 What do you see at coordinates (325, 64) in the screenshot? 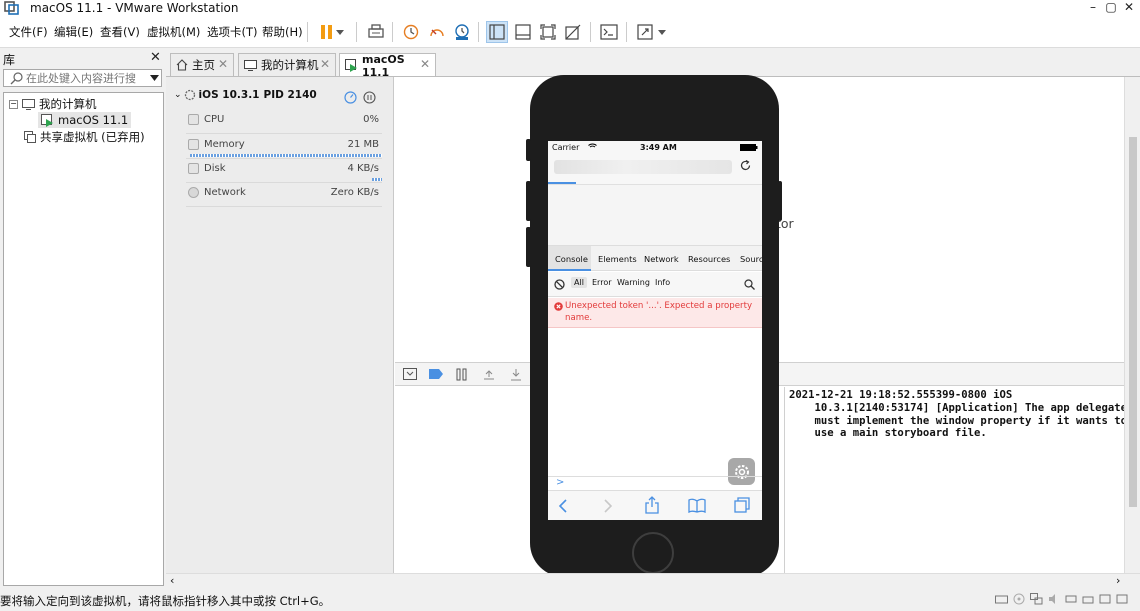
I see `tab-my-computer-close-icon: ✕` at bounding box center [325, 64].